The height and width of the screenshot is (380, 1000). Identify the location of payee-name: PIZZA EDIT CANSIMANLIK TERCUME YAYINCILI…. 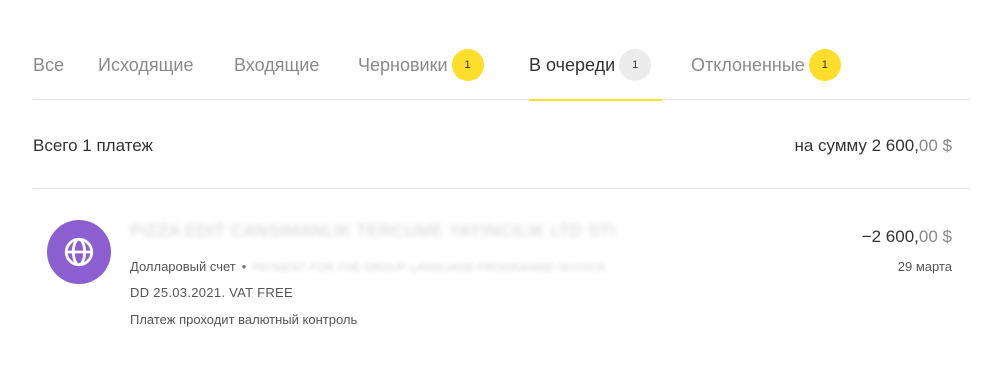
(373, 230).